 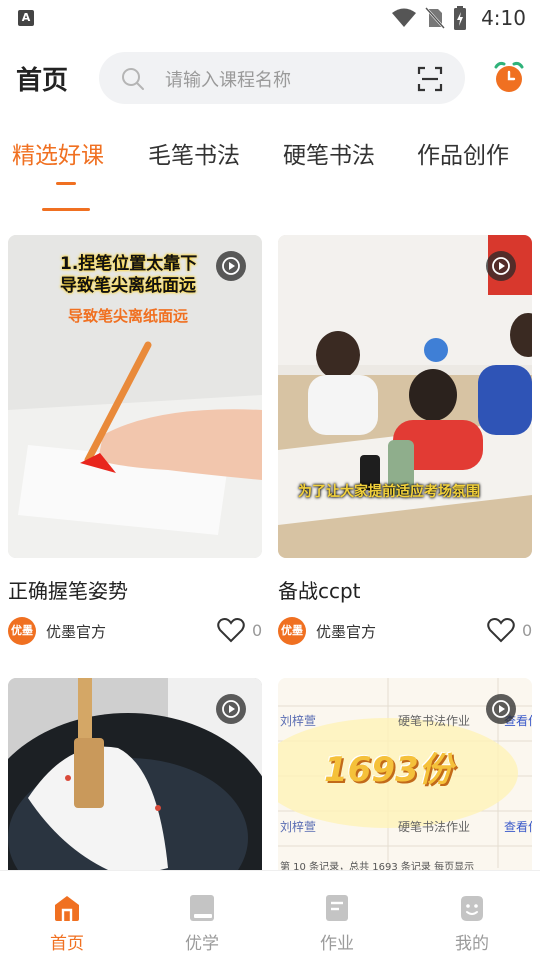 I want to click on tab-works-creation: 作品创作, so click(x=463, y=153).